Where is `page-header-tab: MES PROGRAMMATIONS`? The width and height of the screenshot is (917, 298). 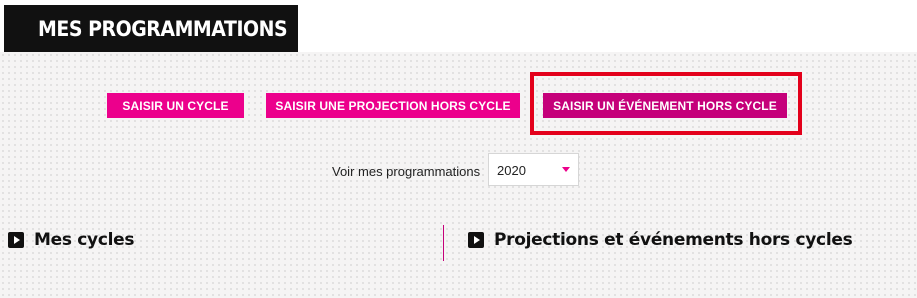
page-header-tab: MES PROGRAMMATIONS is located at coordinates (151, 28).